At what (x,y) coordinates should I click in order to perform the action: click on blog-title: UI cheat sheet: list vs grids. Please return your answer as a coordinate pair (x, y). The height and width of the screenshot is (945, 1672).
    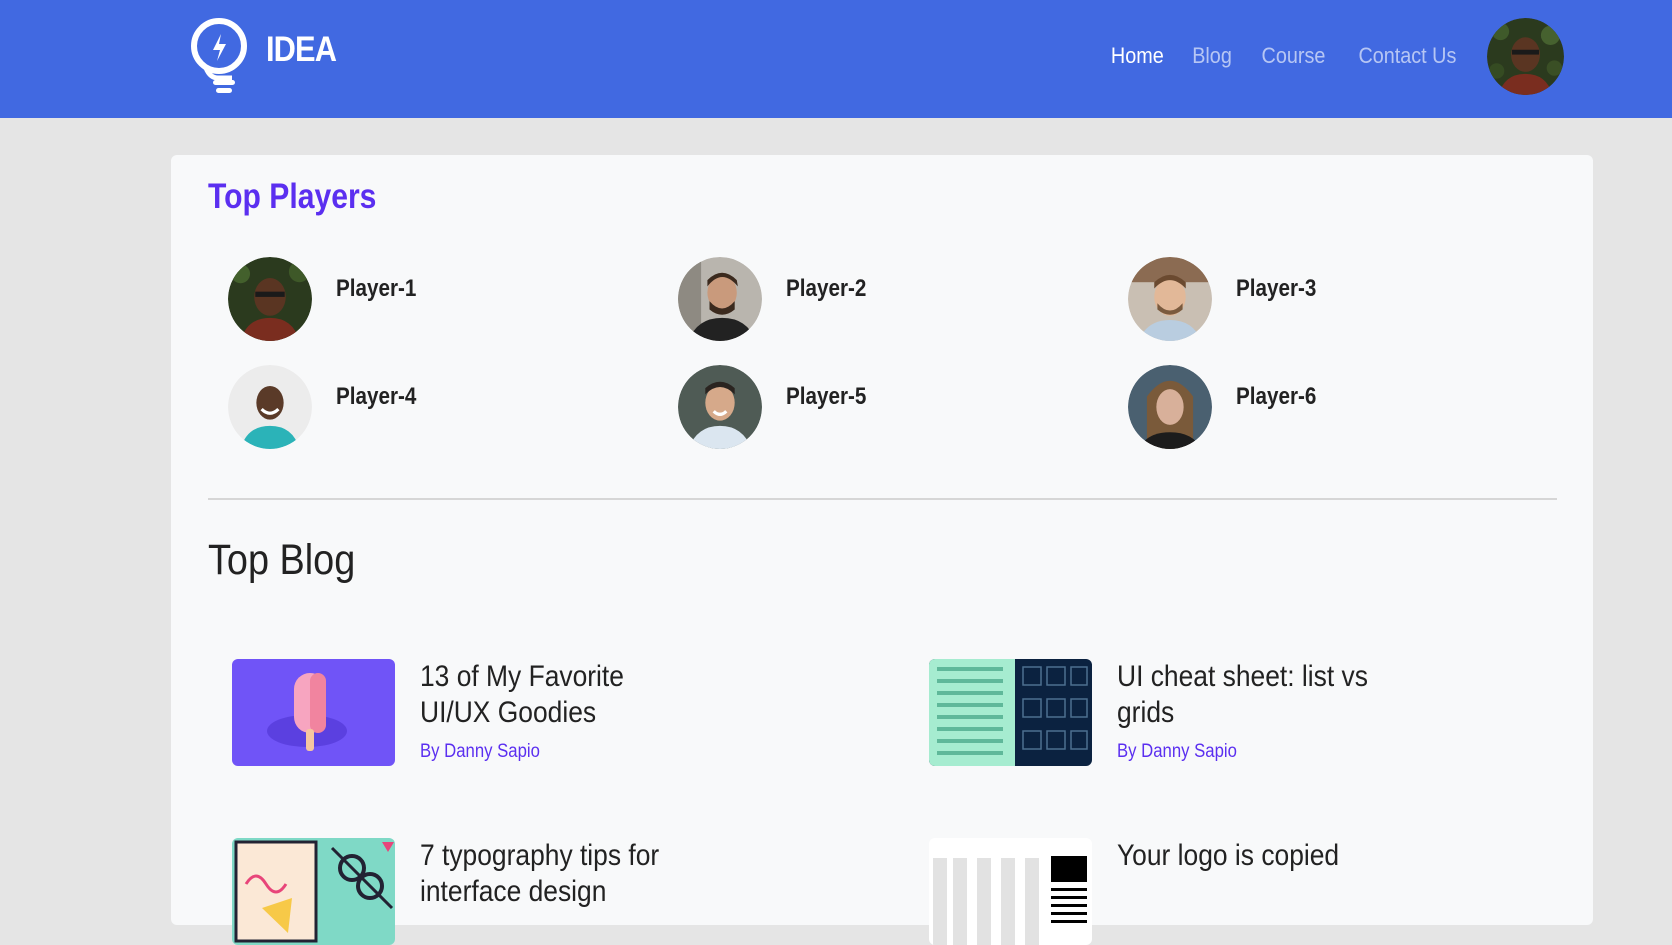
    Looking at the image, I should click on (1249, 695).